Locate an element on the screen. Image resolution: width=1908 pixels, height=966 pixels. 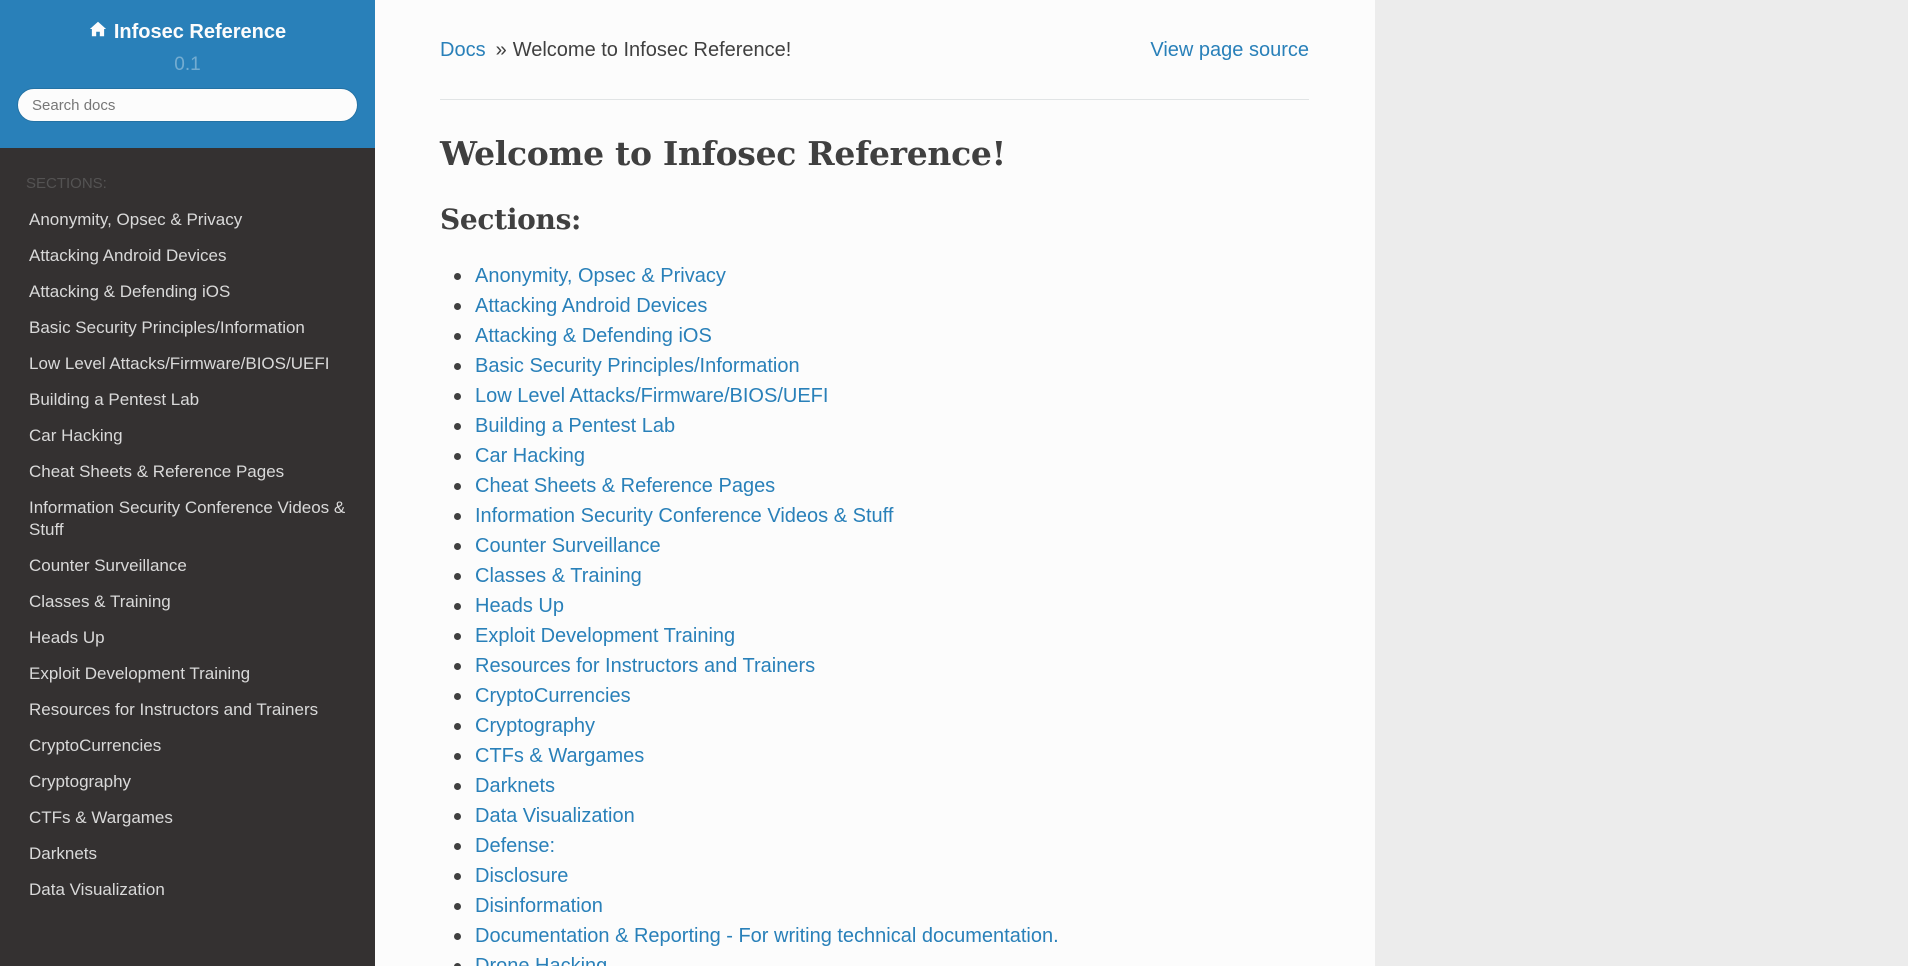
list-item: Cheat Sheets & Reference Pages is located at coordinates (881, 486).